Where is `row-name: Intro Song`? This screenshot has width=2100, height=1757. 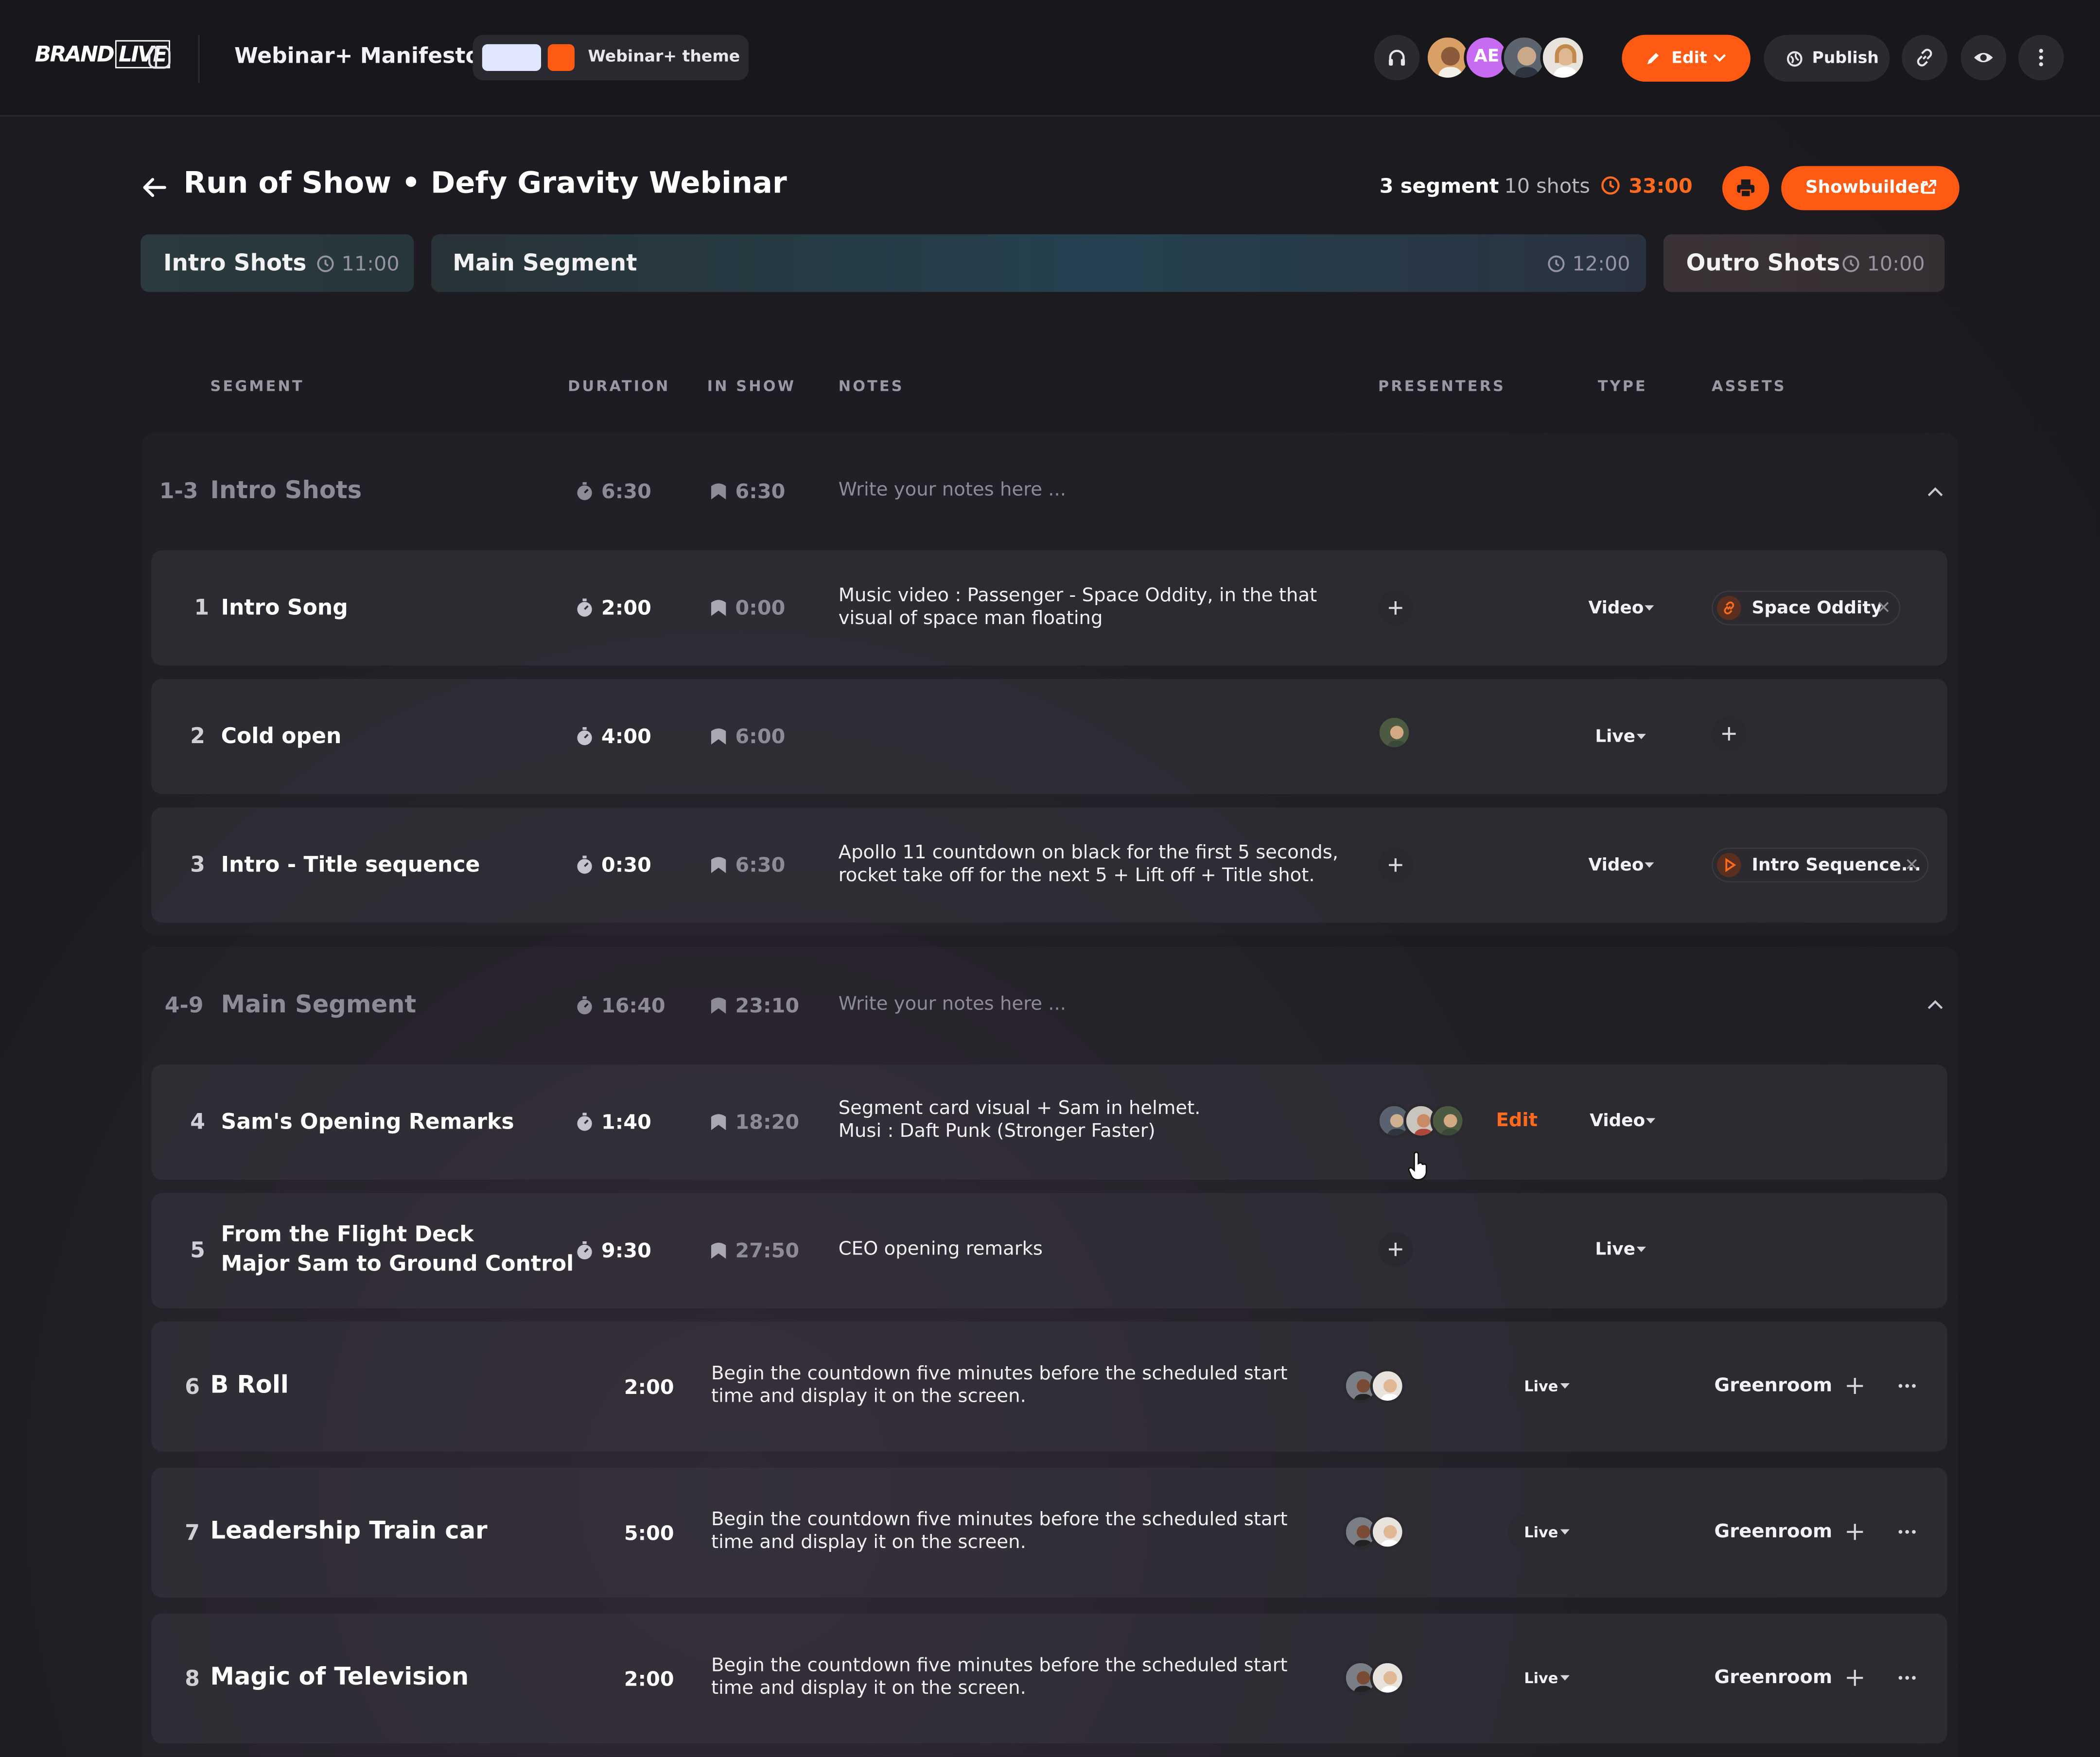 row-name: Intro Song is located at coordinates (284, 608).